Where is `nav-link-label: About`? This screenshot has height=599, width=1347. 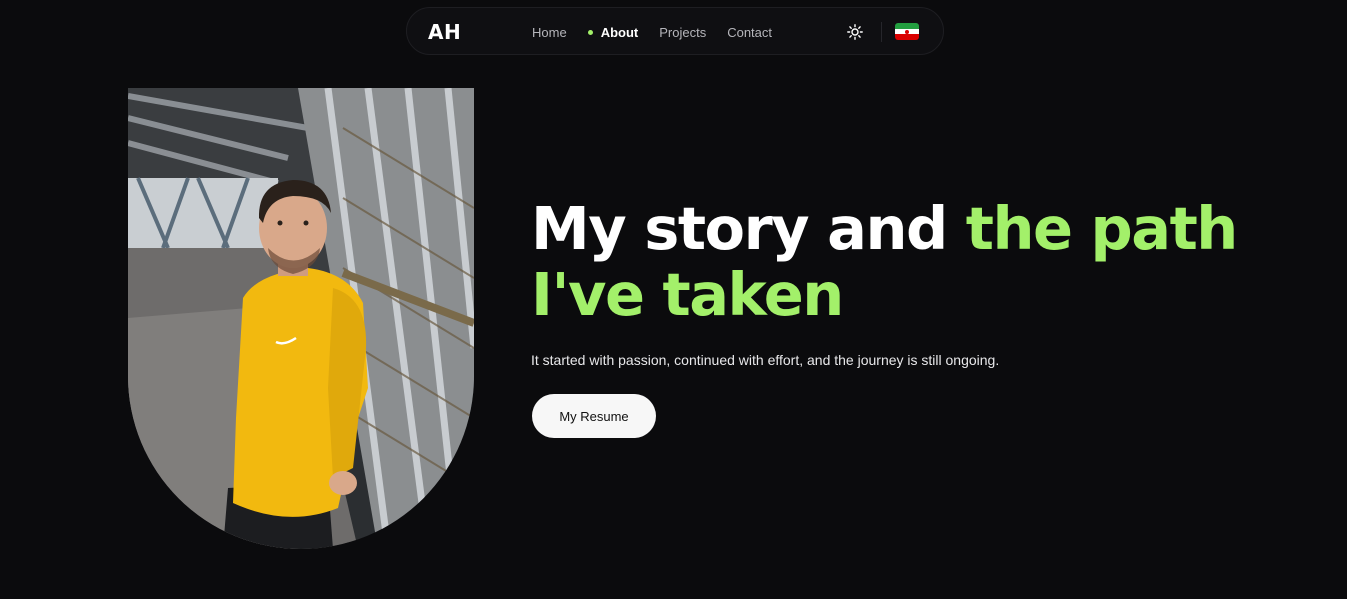 nav-link-label: About is located at coordinates (619, 32).